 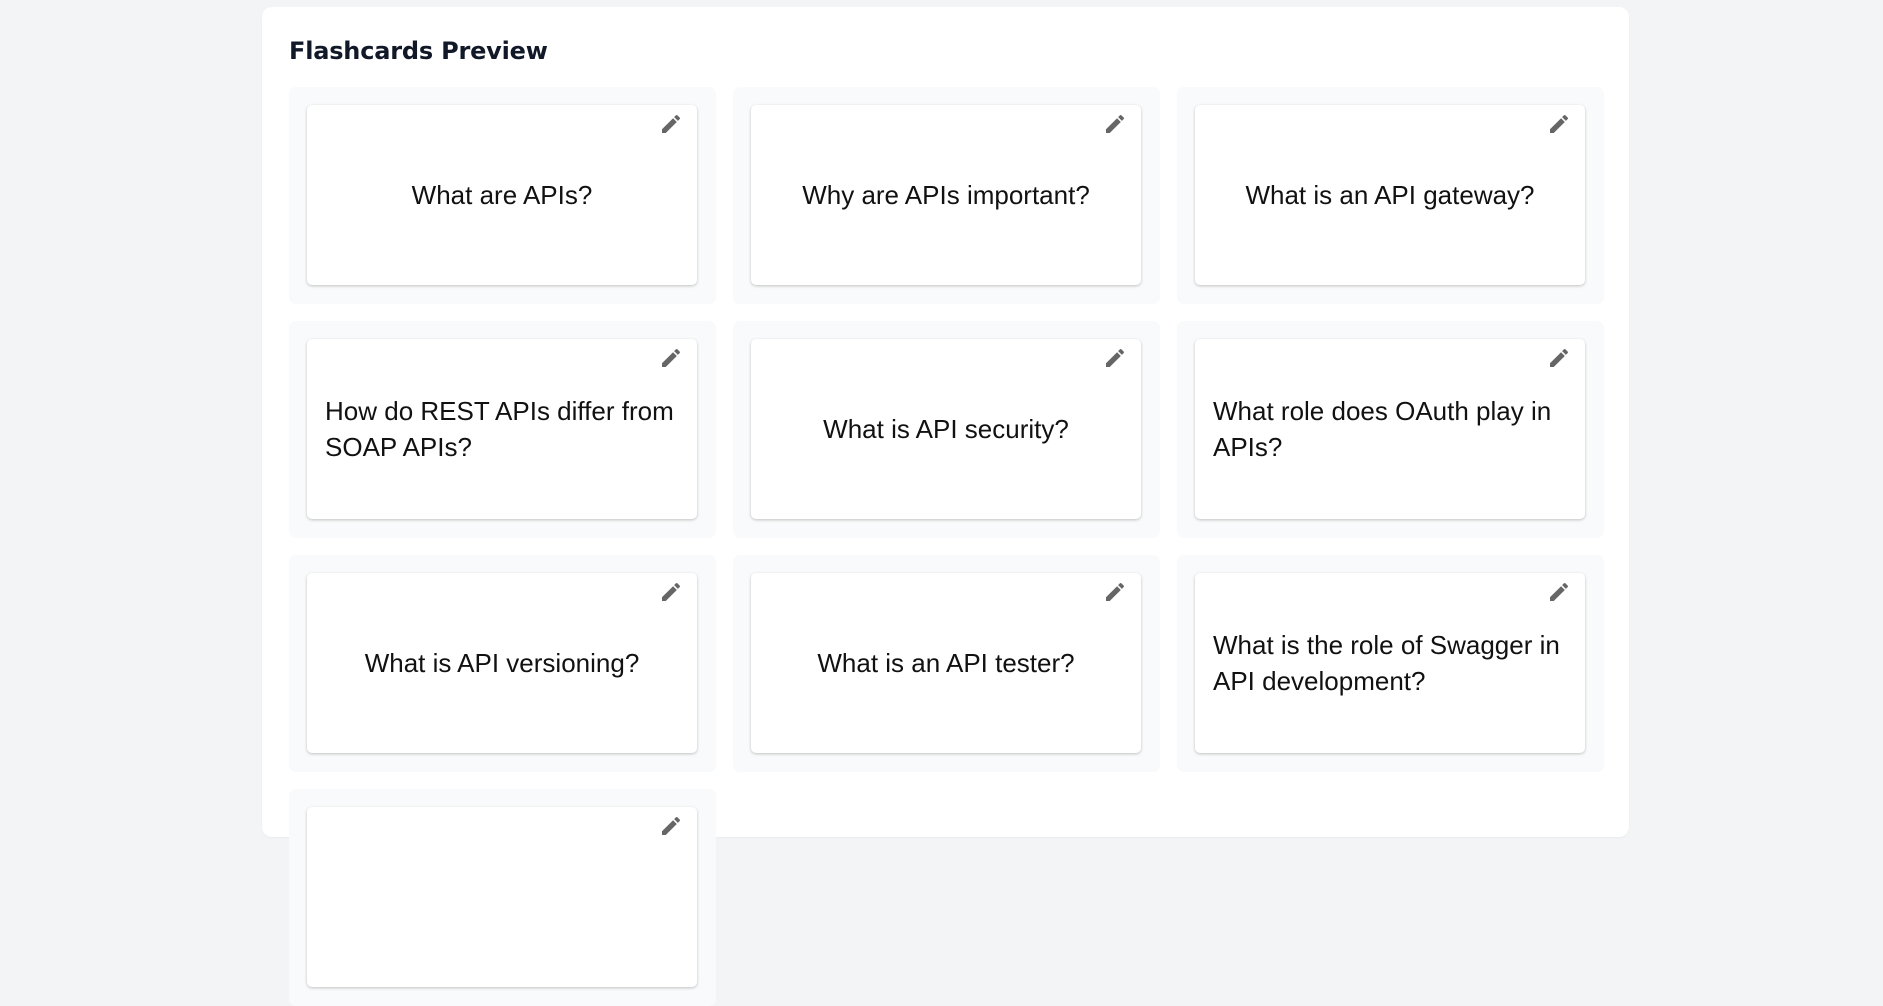 I want to click on flashcard-question: What is an API gateway?, so click(x=1390, y=195).